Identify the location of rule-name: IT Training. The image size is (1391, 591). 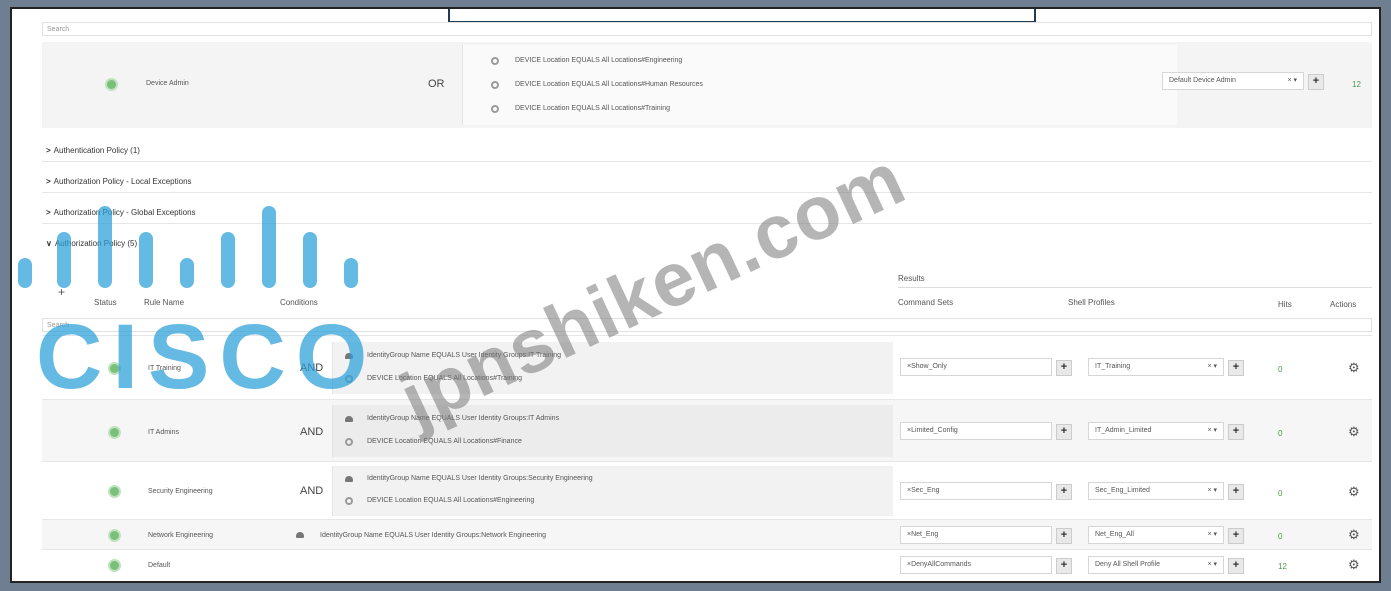
(164, 368).